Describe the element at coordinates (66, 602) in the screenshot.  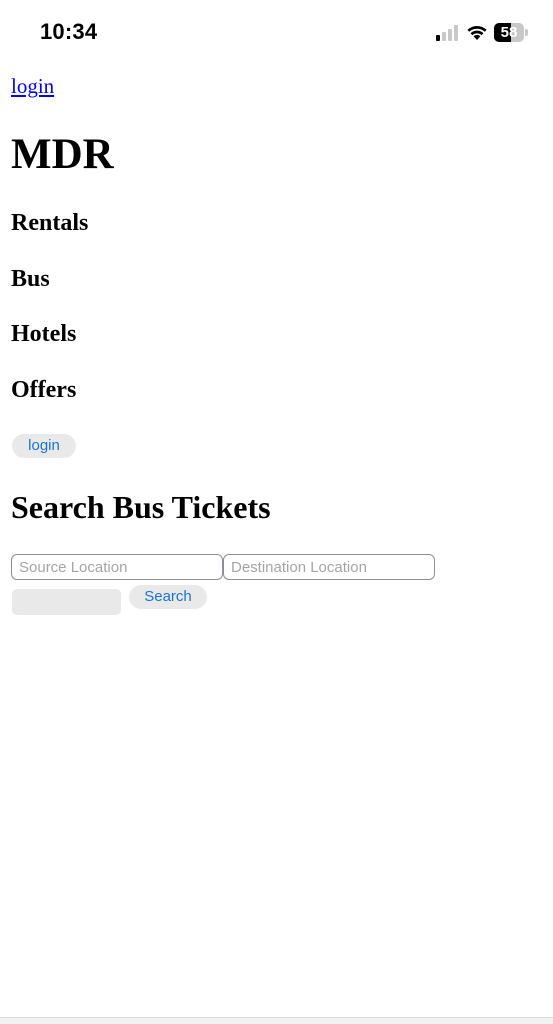
I see `travel-date-input` at that location.